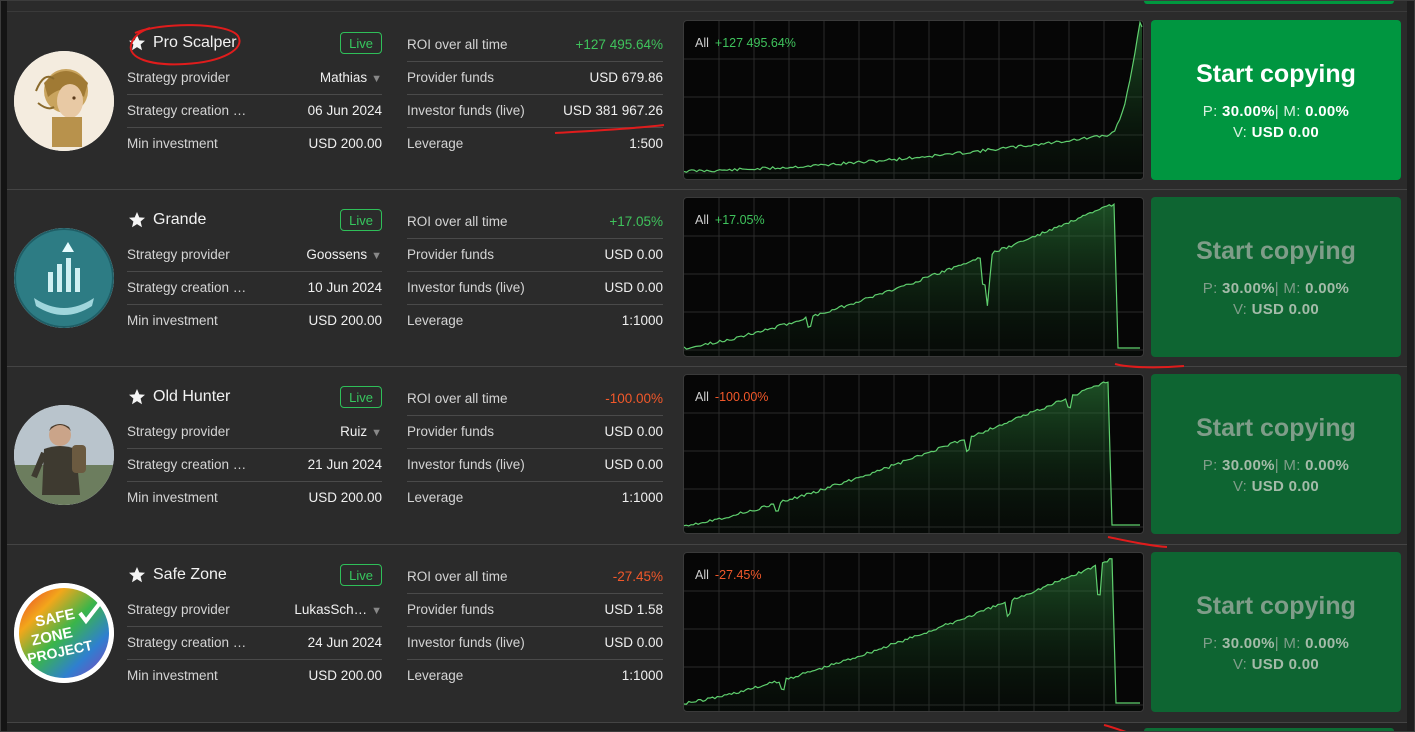 Image resolution: width=1415 pixels, height=732 pixels. I want to click on strategy-name: Safe Zone, so click(190, 575).